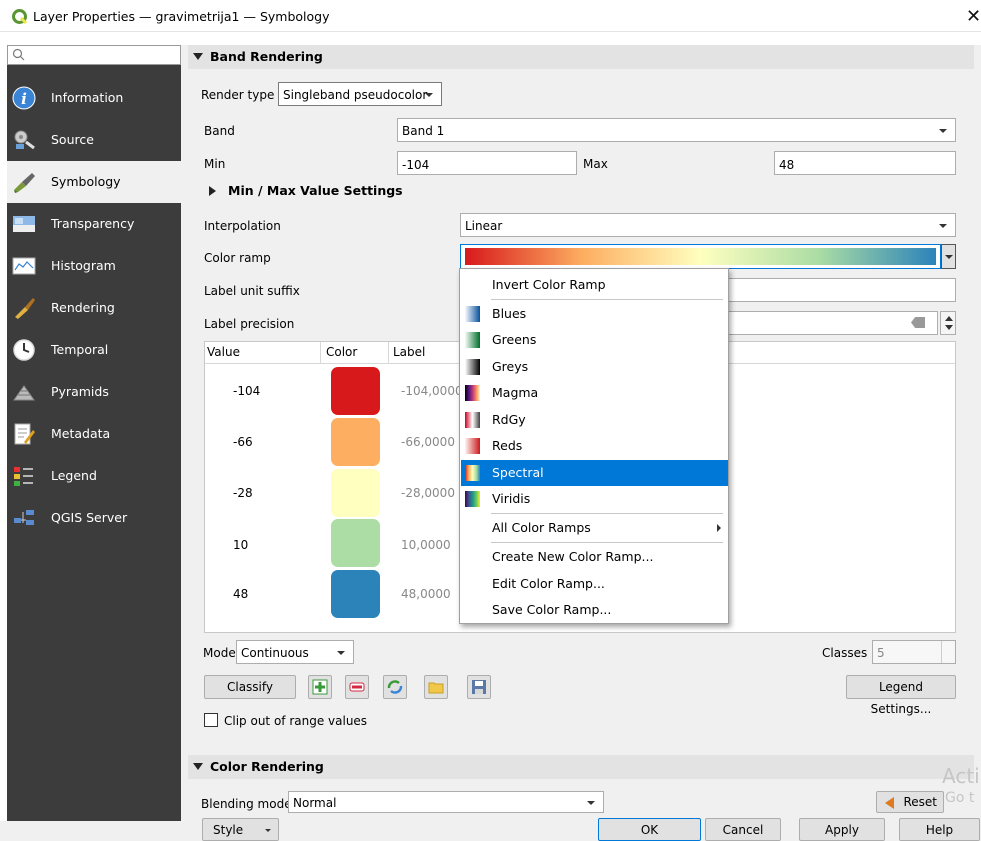 This screenshot has width=981, height=841. I want to click on sidebar-item-information: i Information, so click(94, 98).